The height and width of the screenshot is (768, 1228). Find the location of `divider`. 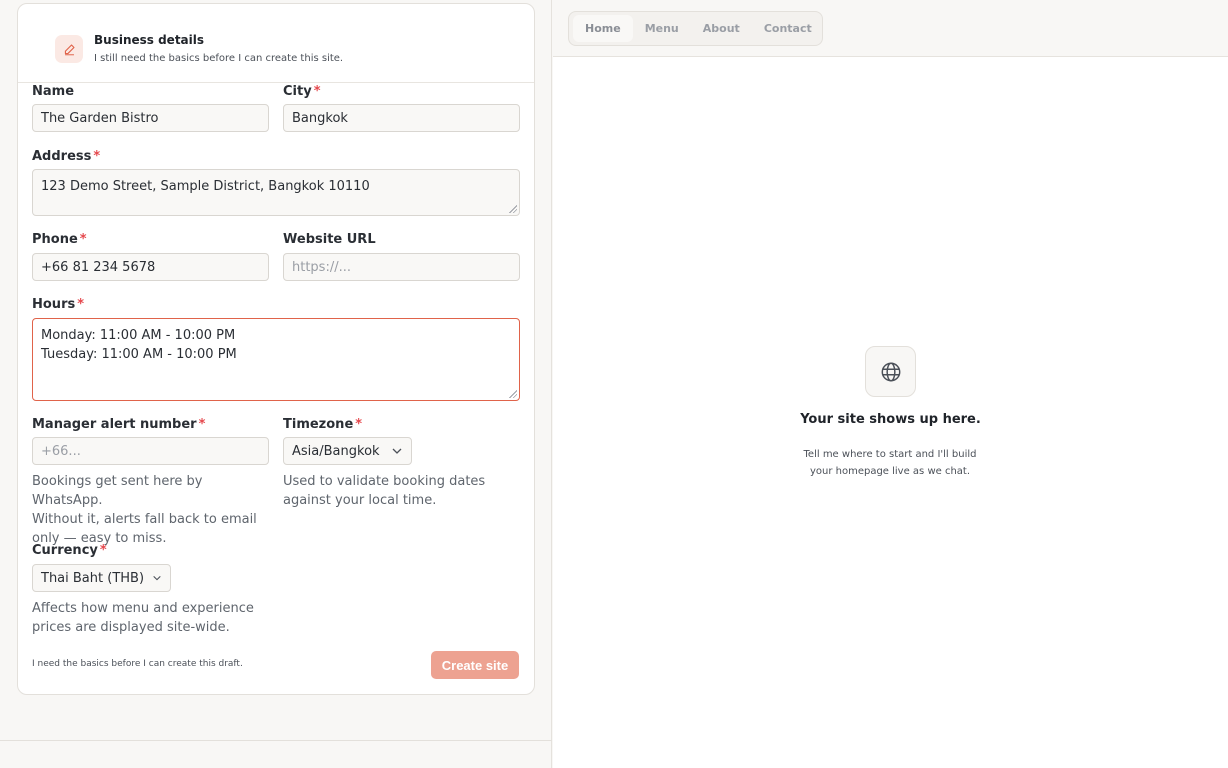

divider is located at coordinates (276, 740).